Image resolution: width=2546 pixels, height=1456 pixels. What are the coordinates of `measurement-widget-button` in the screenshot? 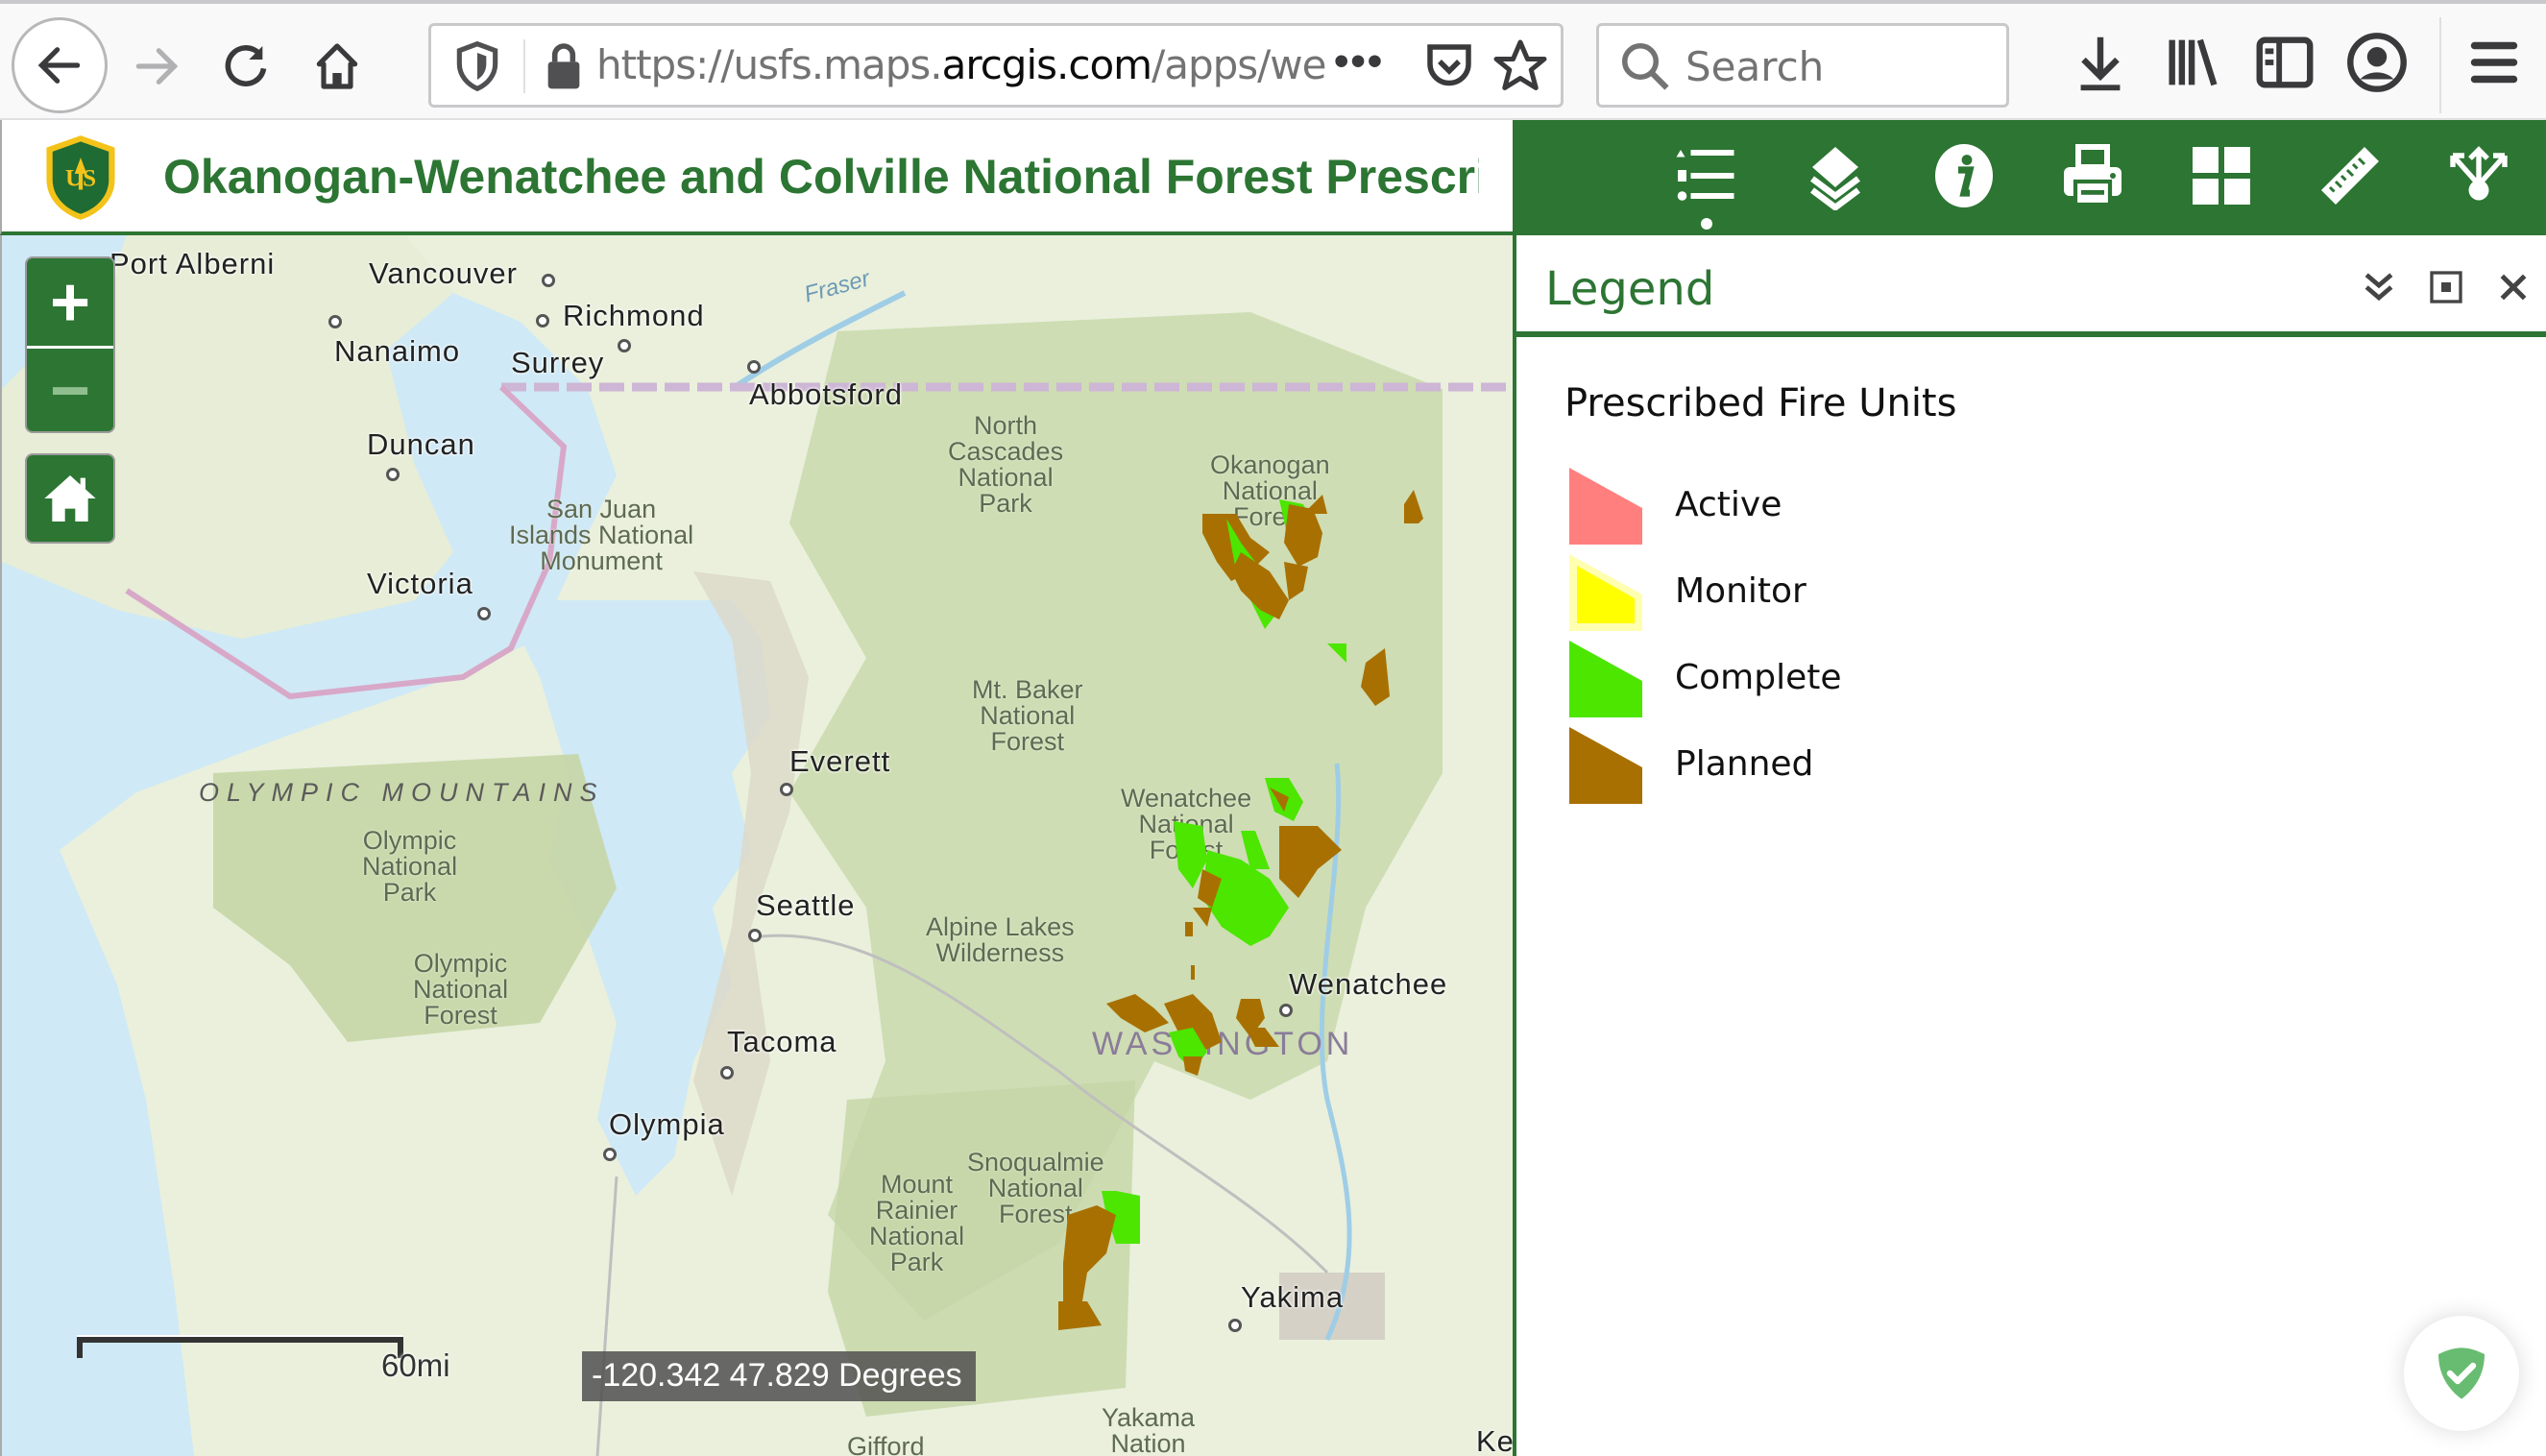 It's located at (2350, 175).